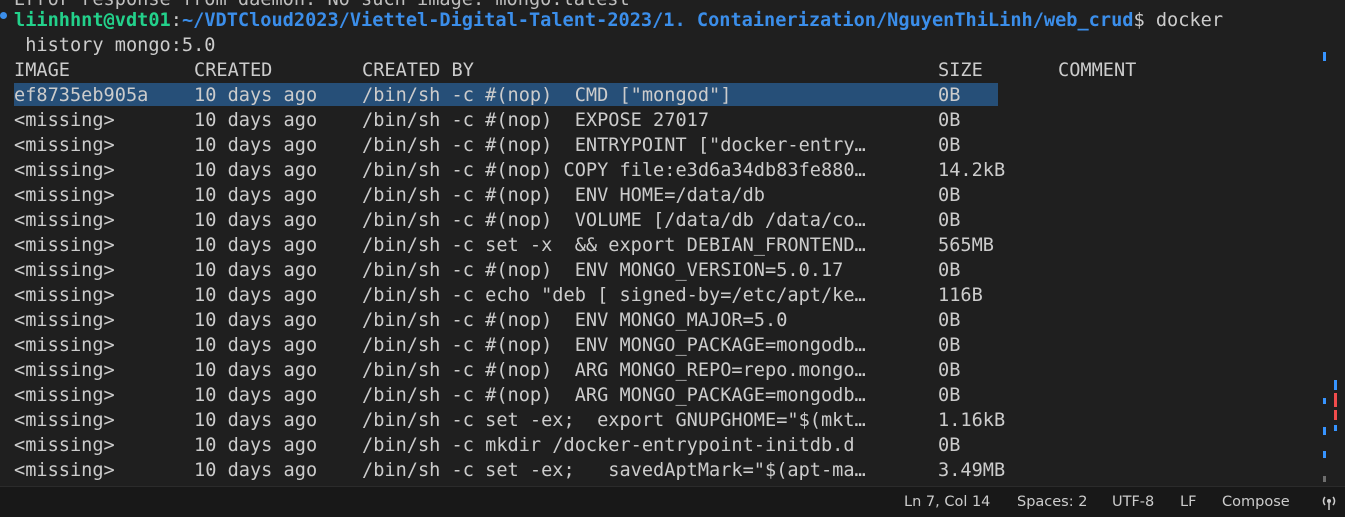 Image resolution: width=1345 pixels, height=517 pixels. What do you see at coordinates (176, 20) in the screenshot?
I see `prompt-colon: :` at bounding box center [176, 20].